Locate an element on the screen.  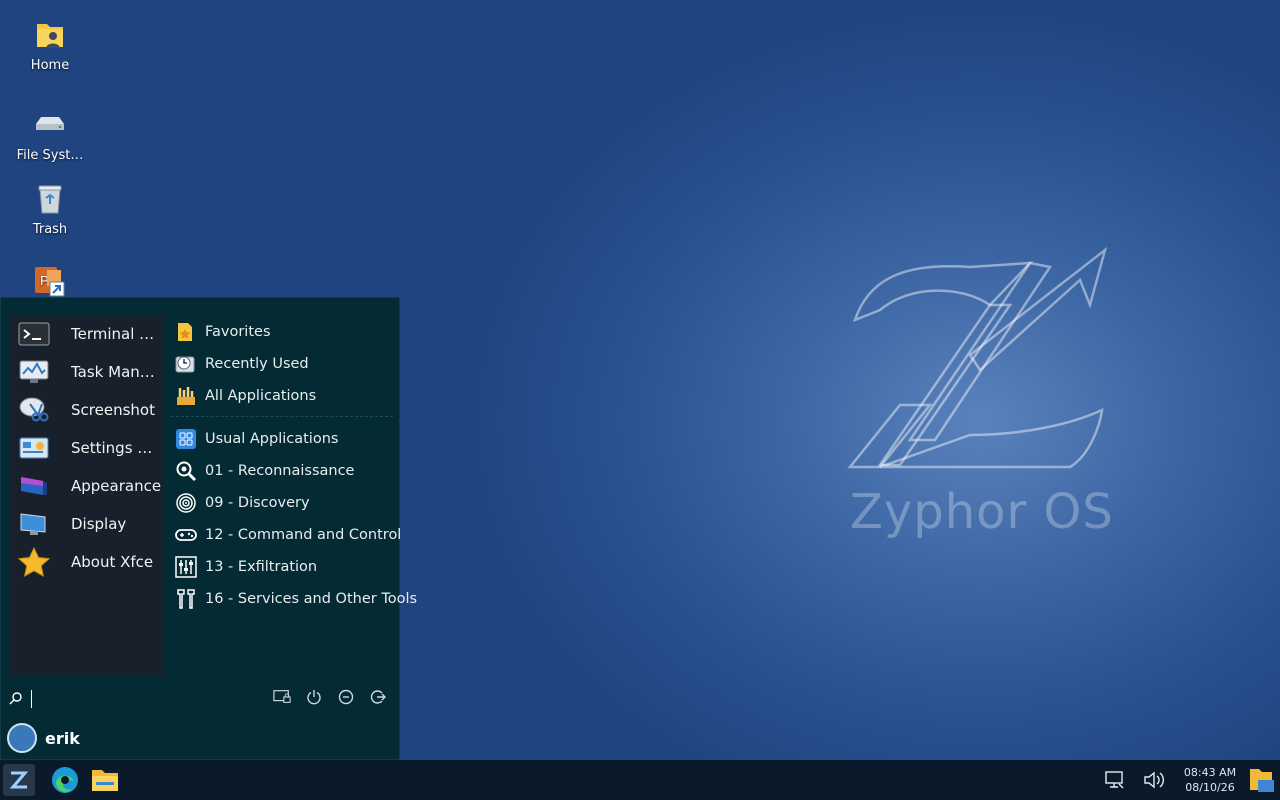
search-icon is located at coordinates (16, 699).